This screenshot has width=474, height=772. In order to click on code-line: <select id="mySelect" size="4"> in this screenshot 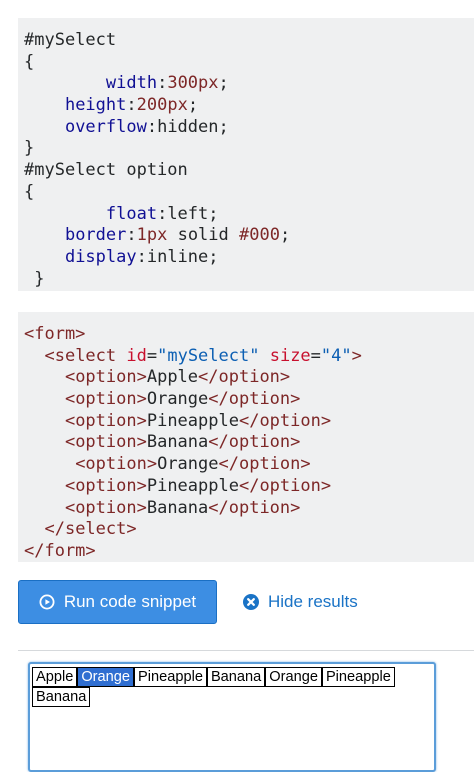, I will do `click(249, 357)`.